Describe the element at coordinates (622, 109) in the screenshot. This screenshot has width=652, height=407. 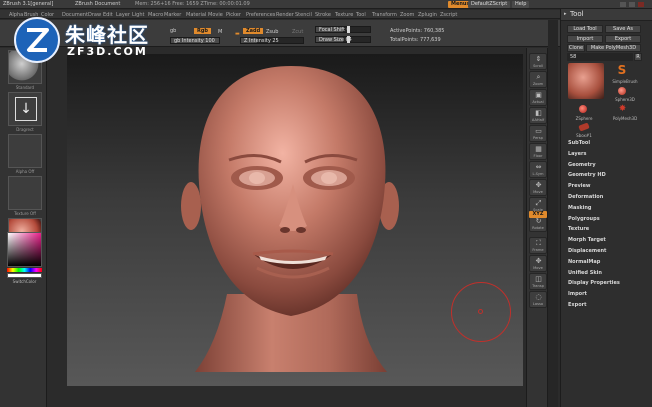
I see `polymesh3d-icon: ✸` at that location.